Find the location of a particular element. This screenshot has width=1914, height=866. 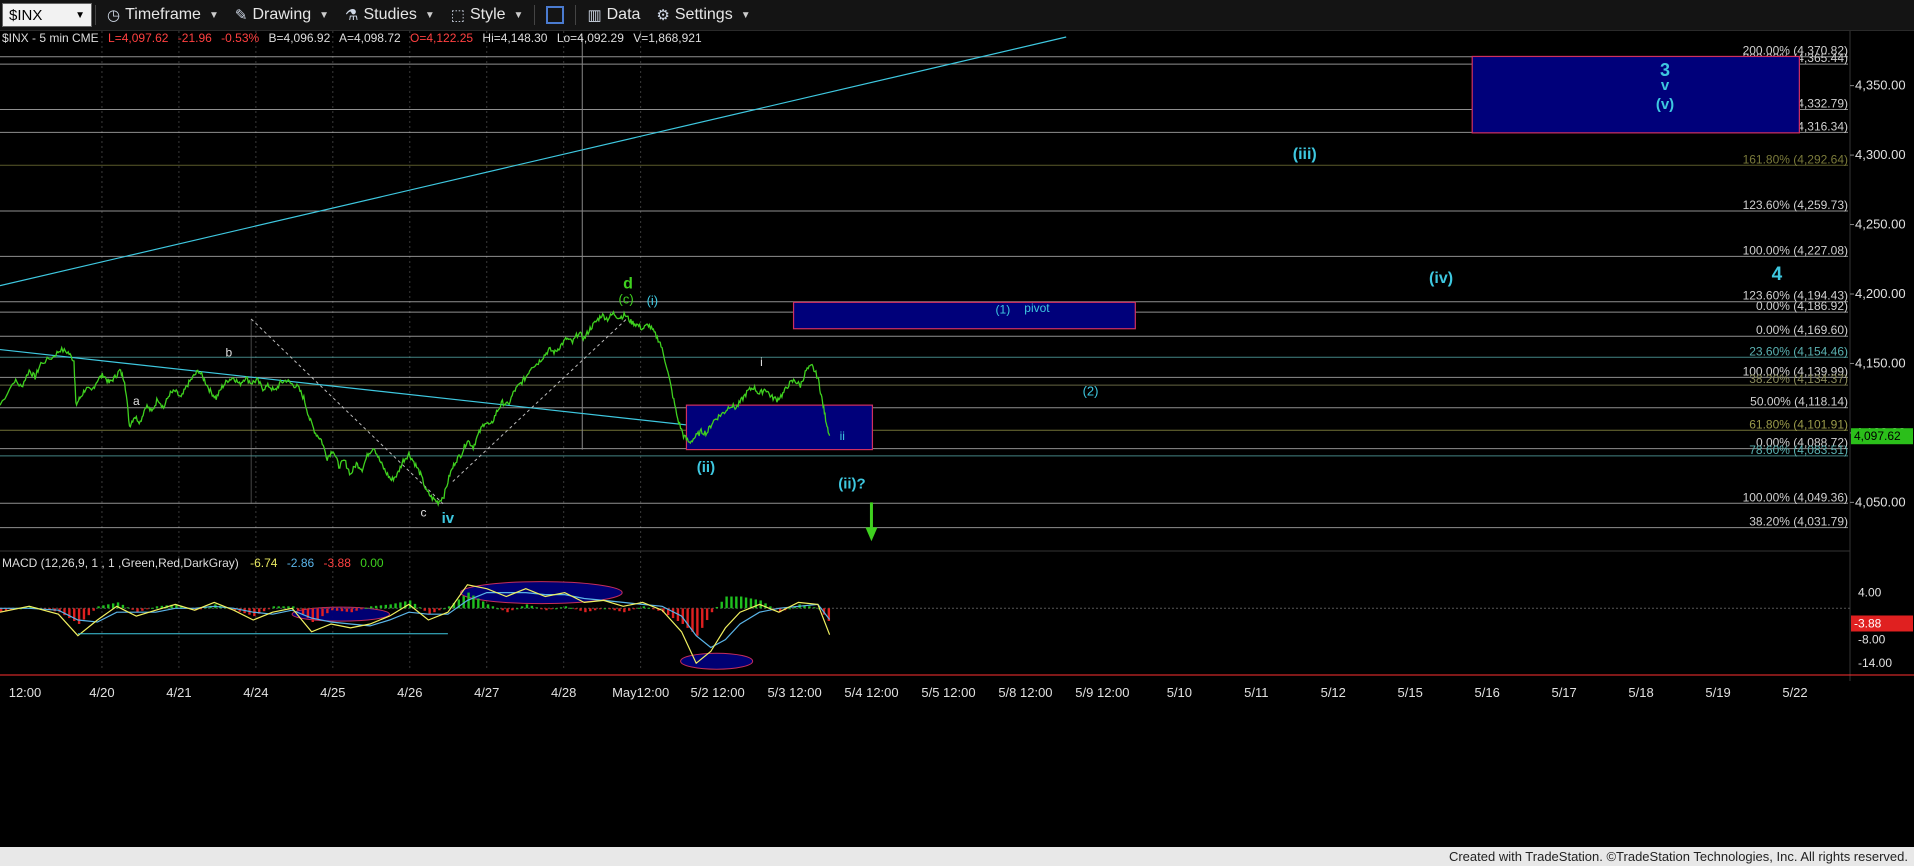

date-tick-label: 4/25 is located at coordinates (332, 692).